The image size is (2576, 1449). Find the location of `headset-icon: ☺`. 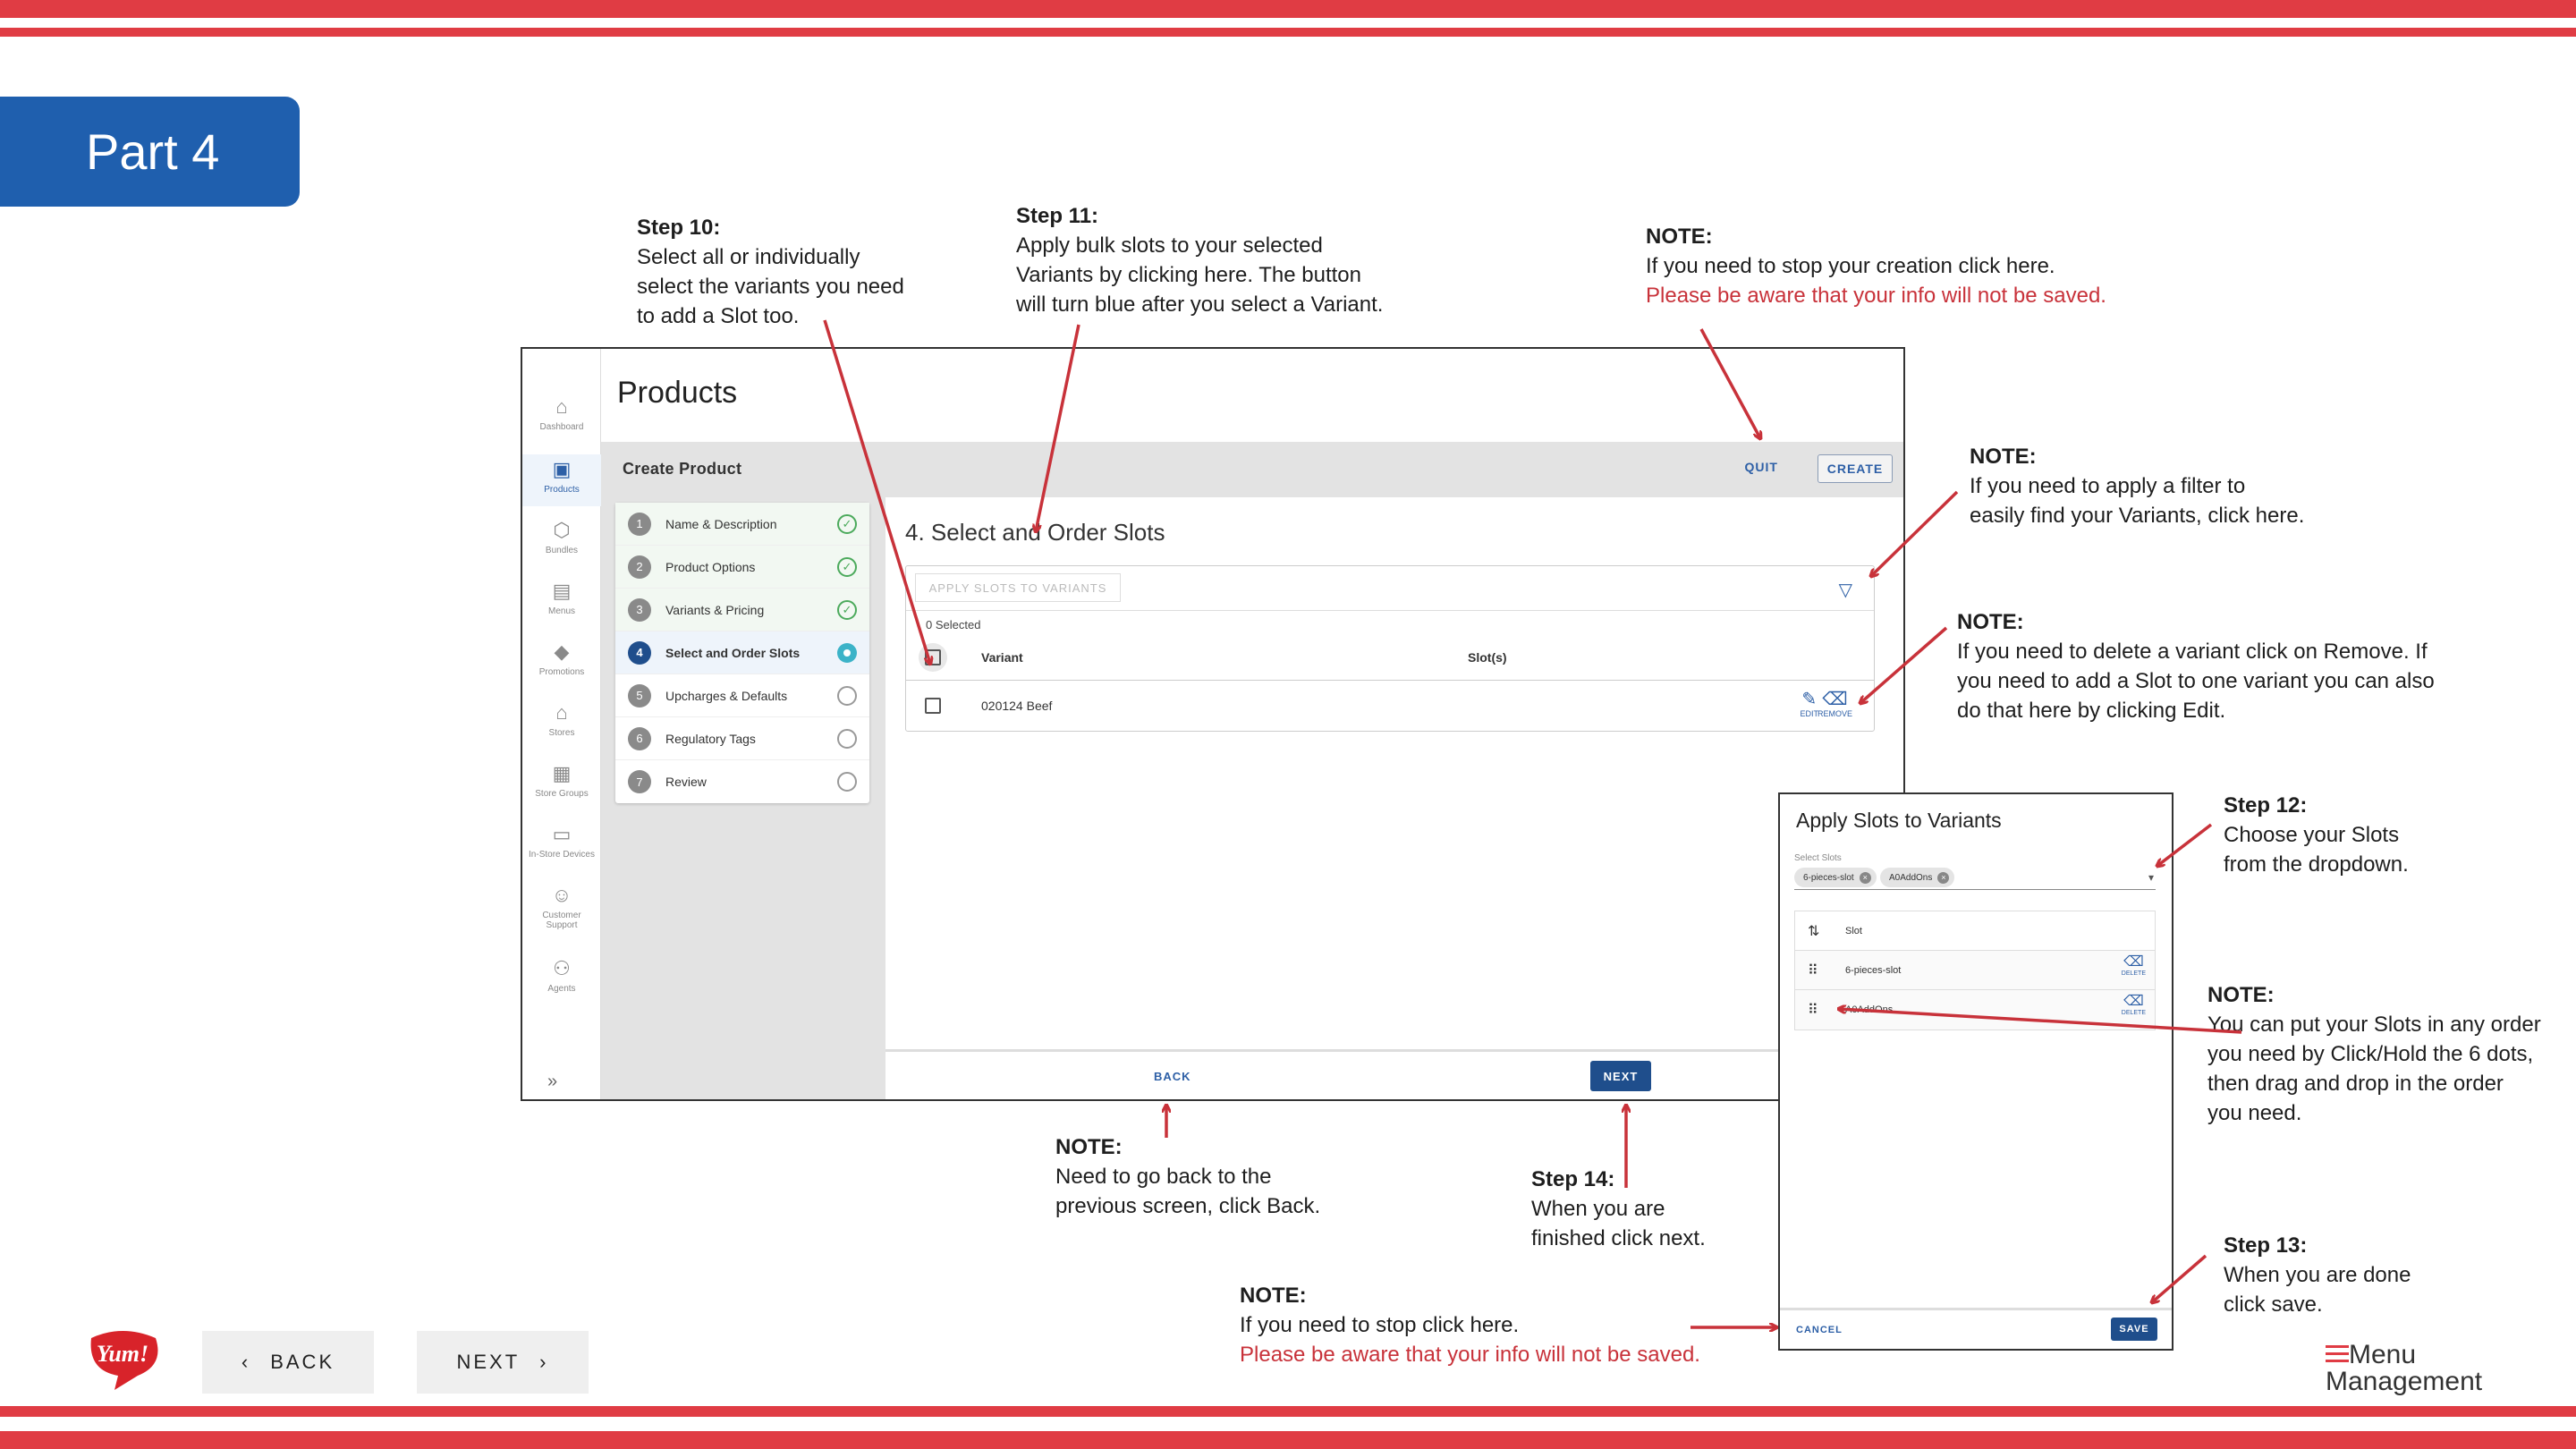

headset-icon: ☺ is located at coordinates (561, 895).